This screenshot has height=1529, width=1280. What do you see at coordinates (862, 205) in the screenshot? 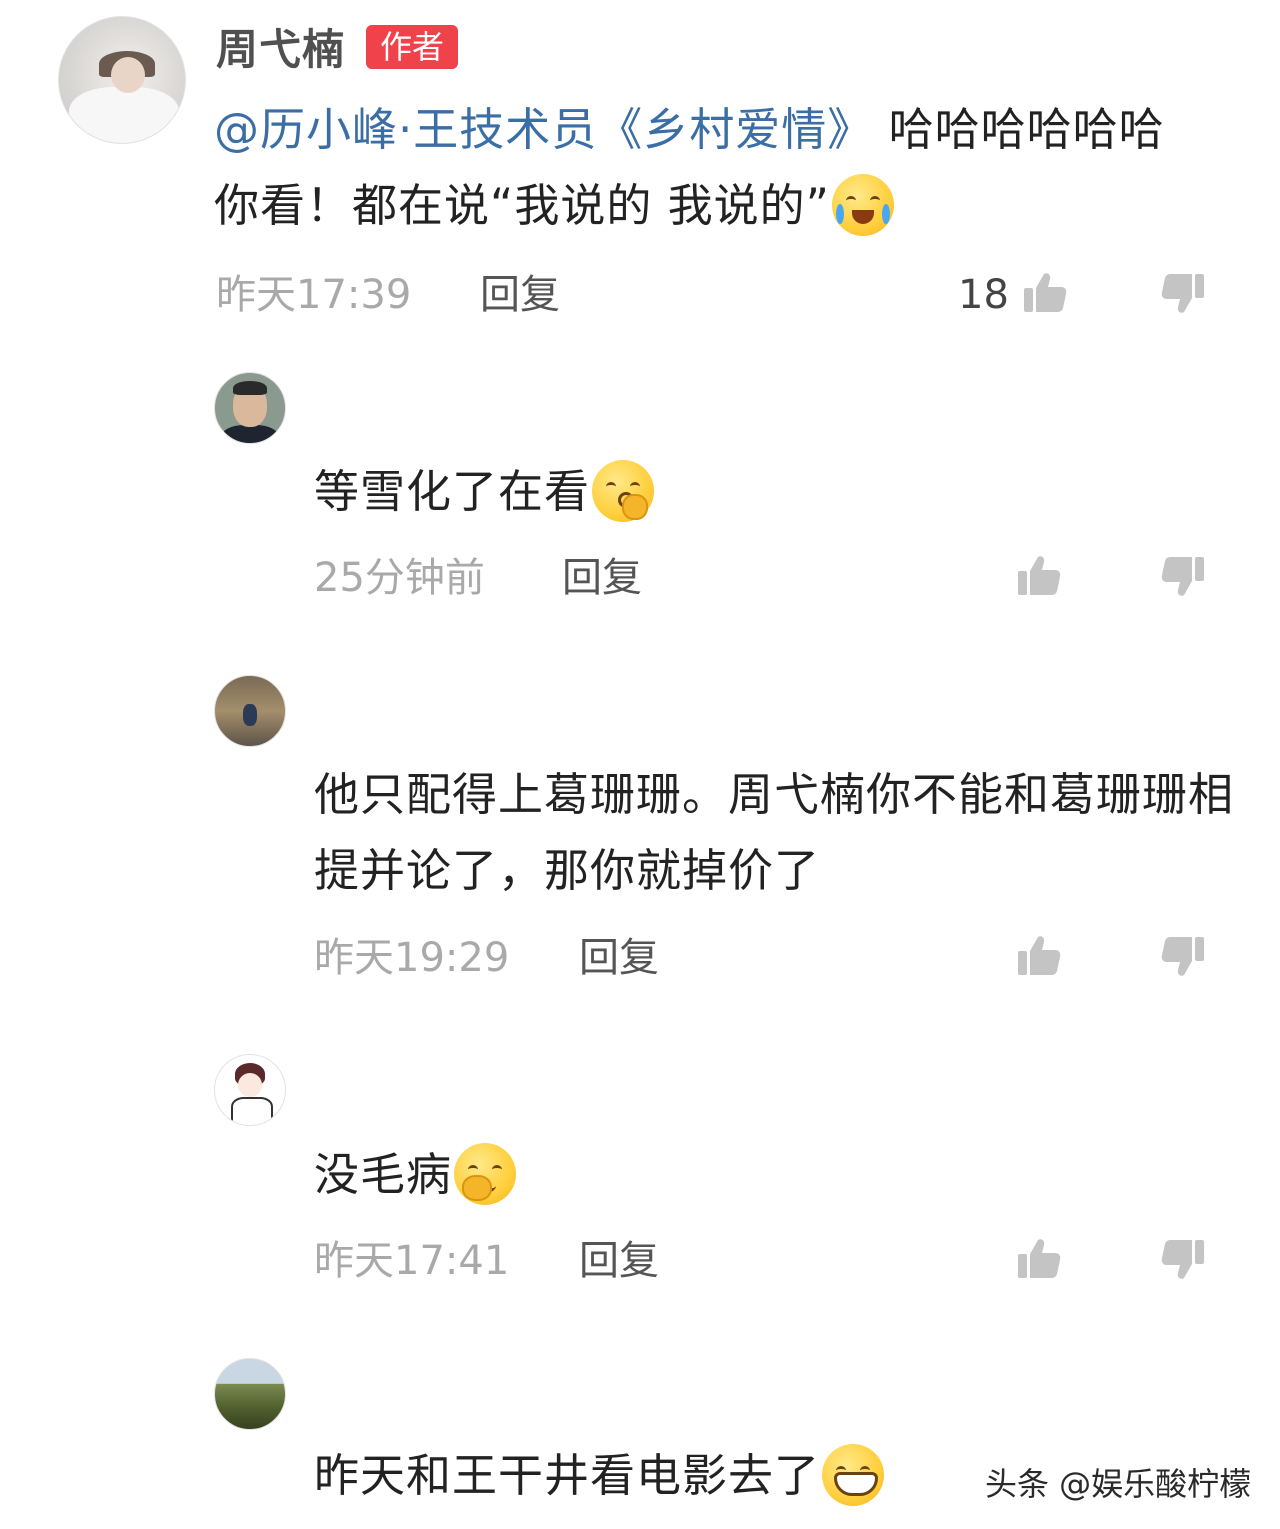
I see `laugh-cry-emoji` at bounding box center [862, 205].